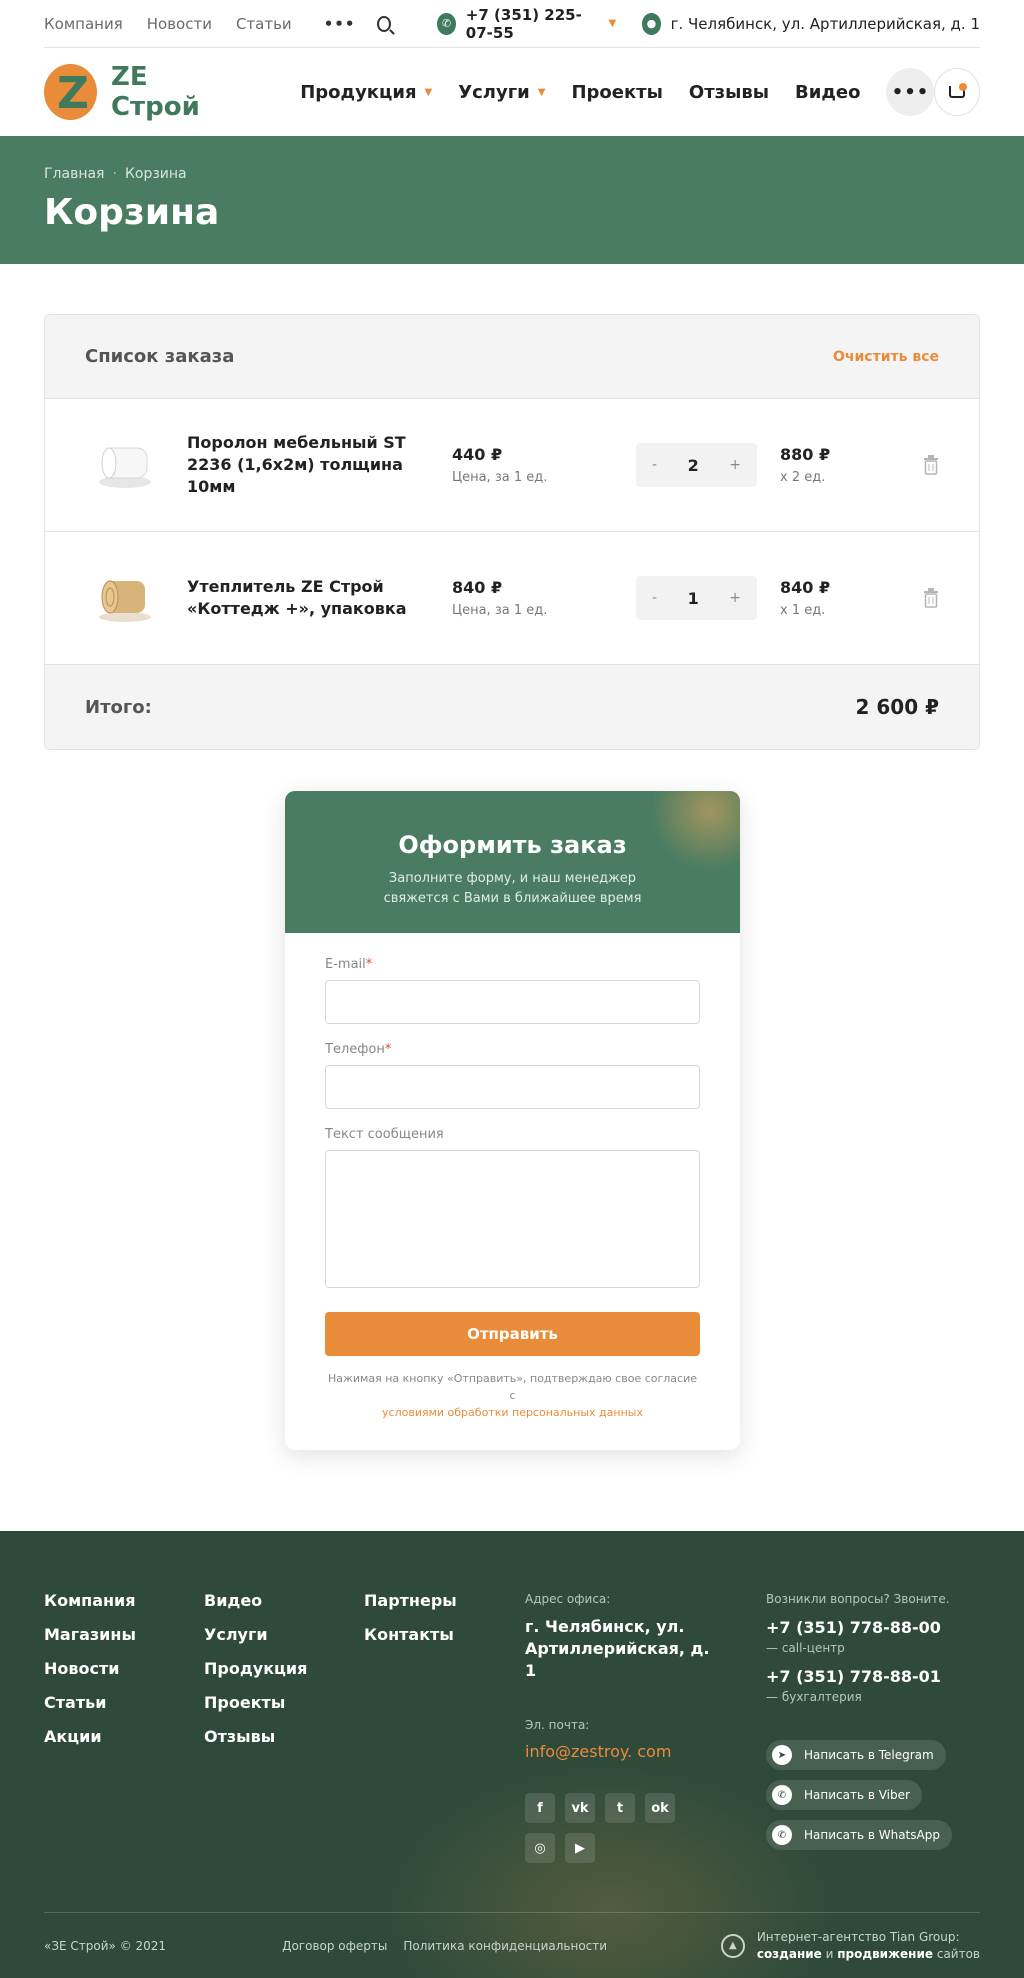 This screenshot has width=1024, height=1978. I want to click on total-value: 2 600 ₽, so click(897, 707).